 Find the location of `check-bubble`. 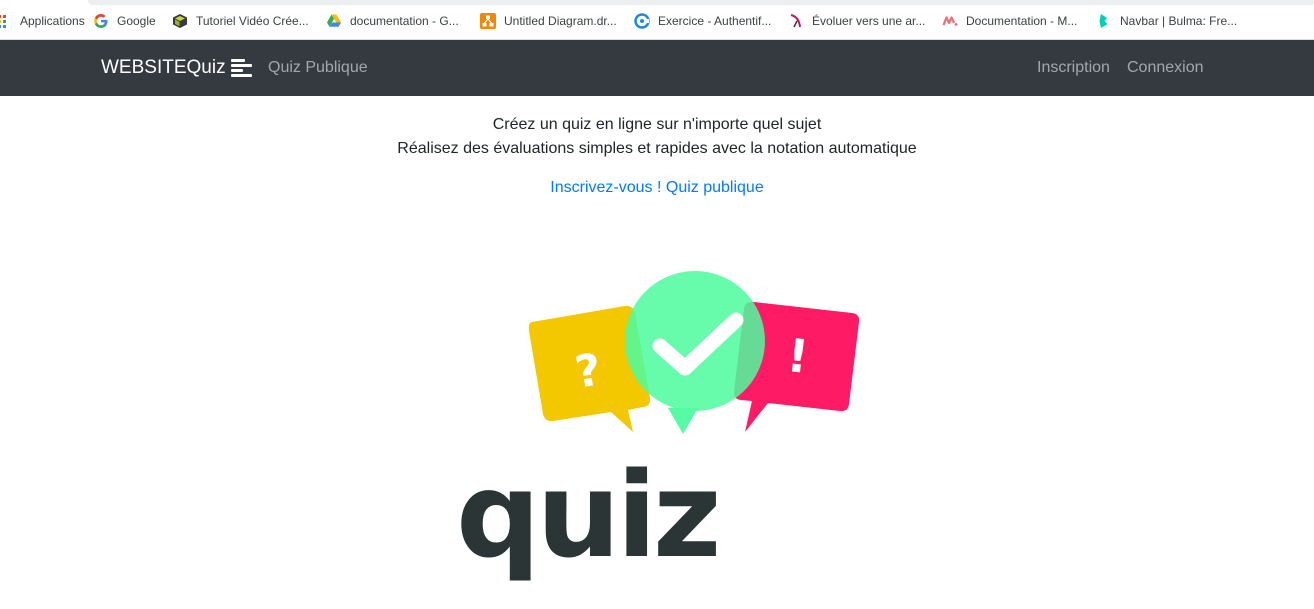

check-bubble is located at coordinates (694, 352).